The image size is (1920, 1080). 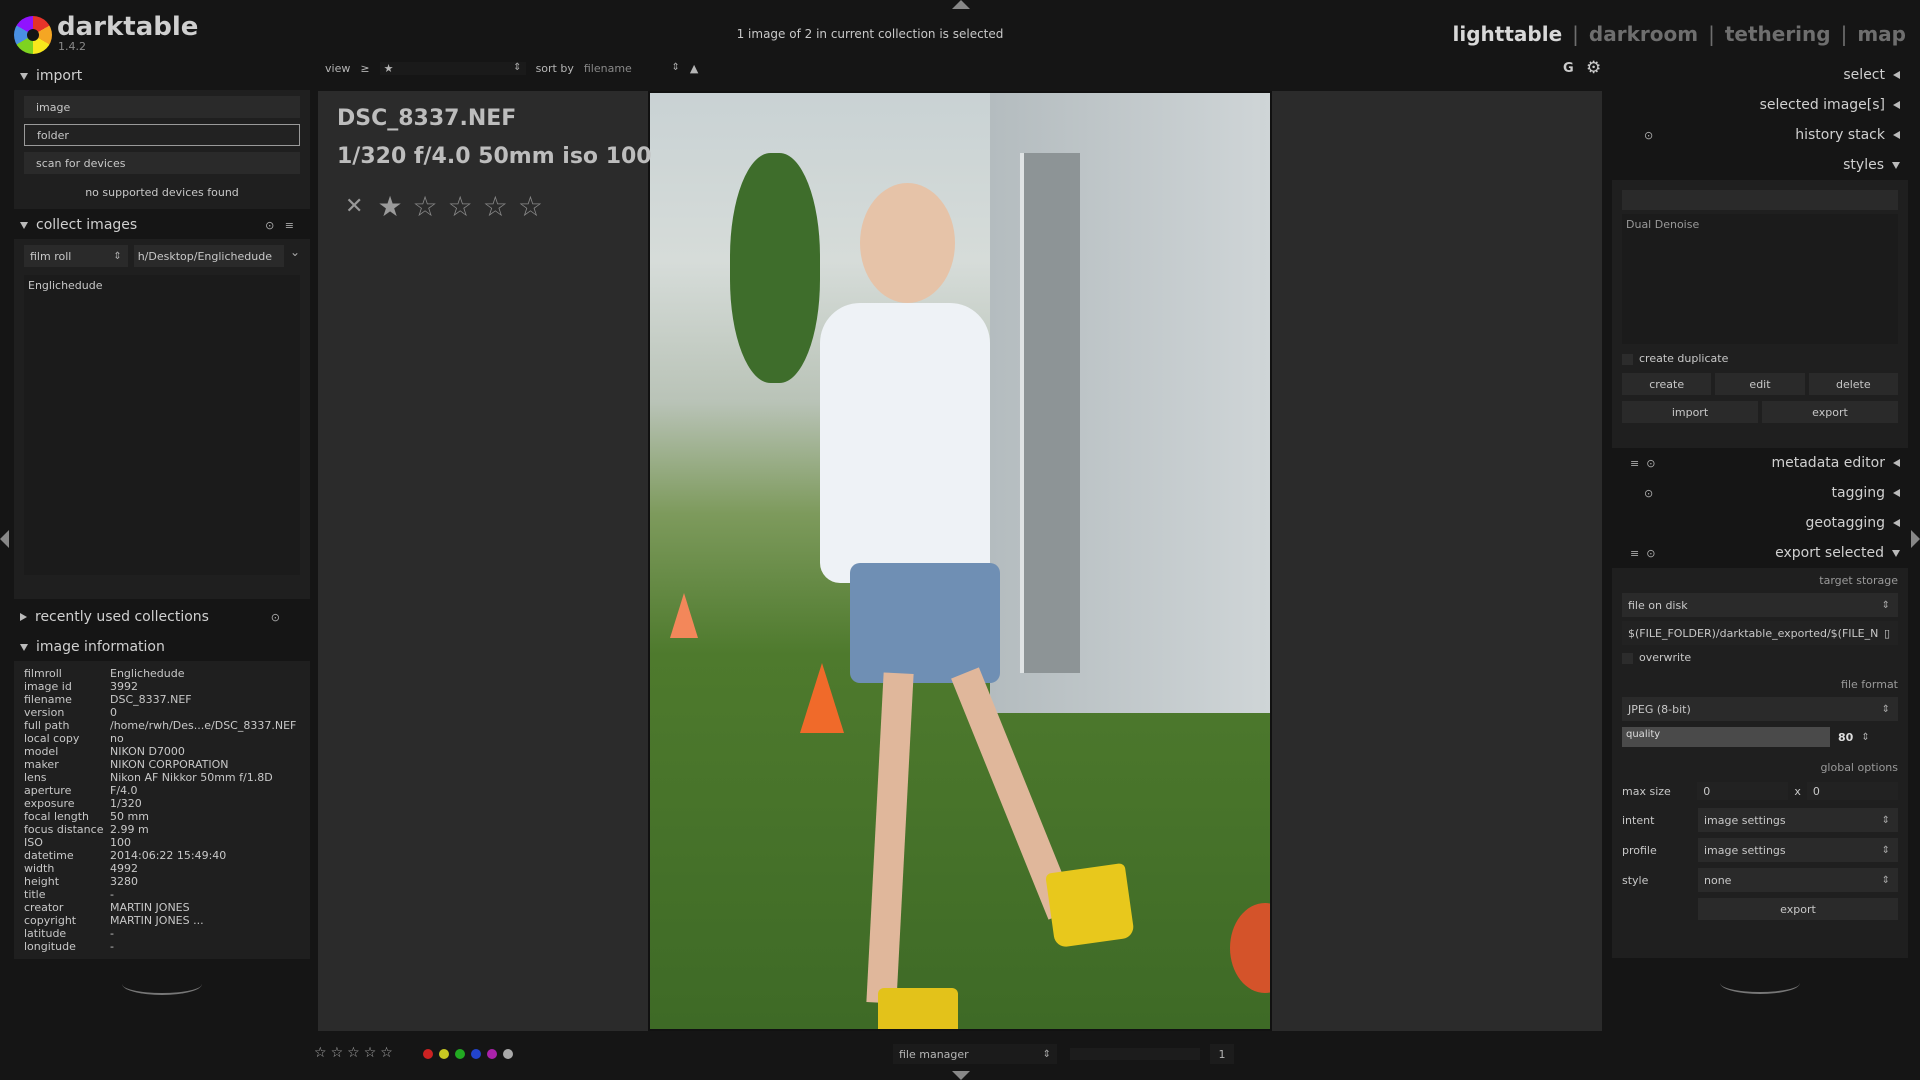 What do you see at coordinates (126, 803) in the screenshot?
I see `info-value: 1/320` at bounding box center [126, 803].